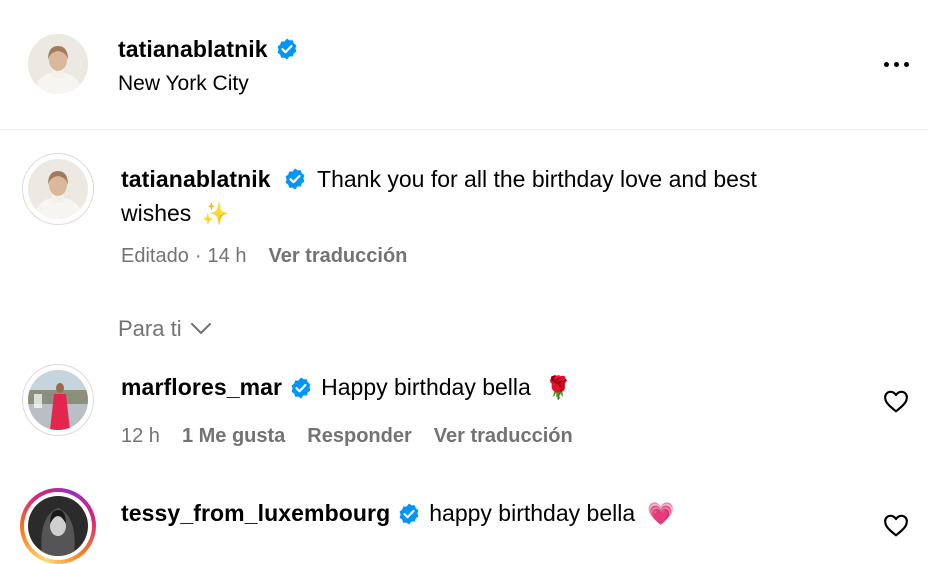  Describe the element at coordinates (558, 387) in the screenshot. I see `rose-emoji: 🌹` at that location.